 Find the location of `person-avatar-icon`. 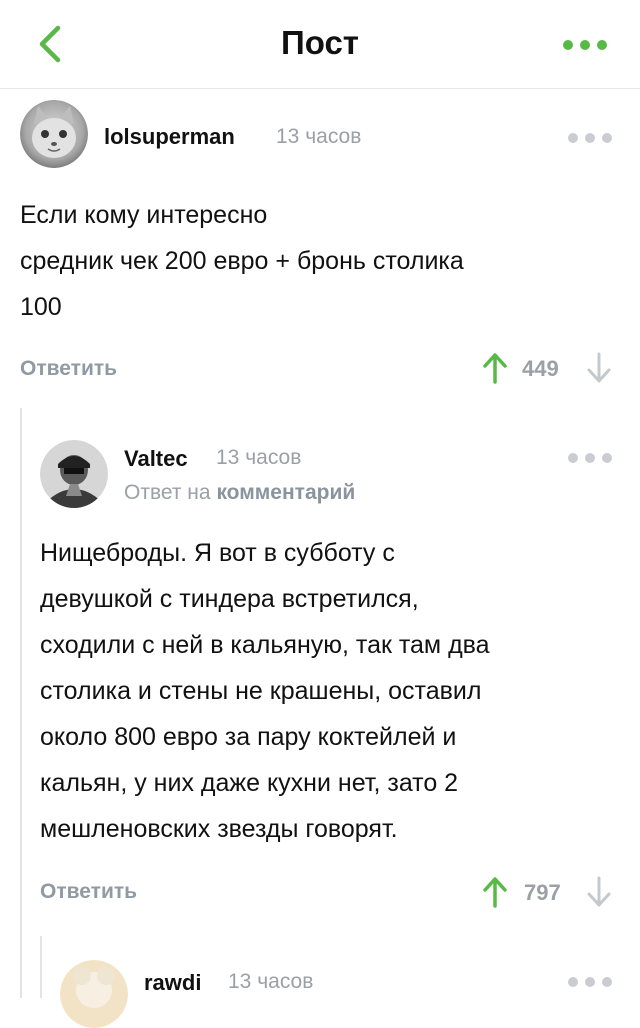

person-avatar-icon is located at coordinates (74, 474).